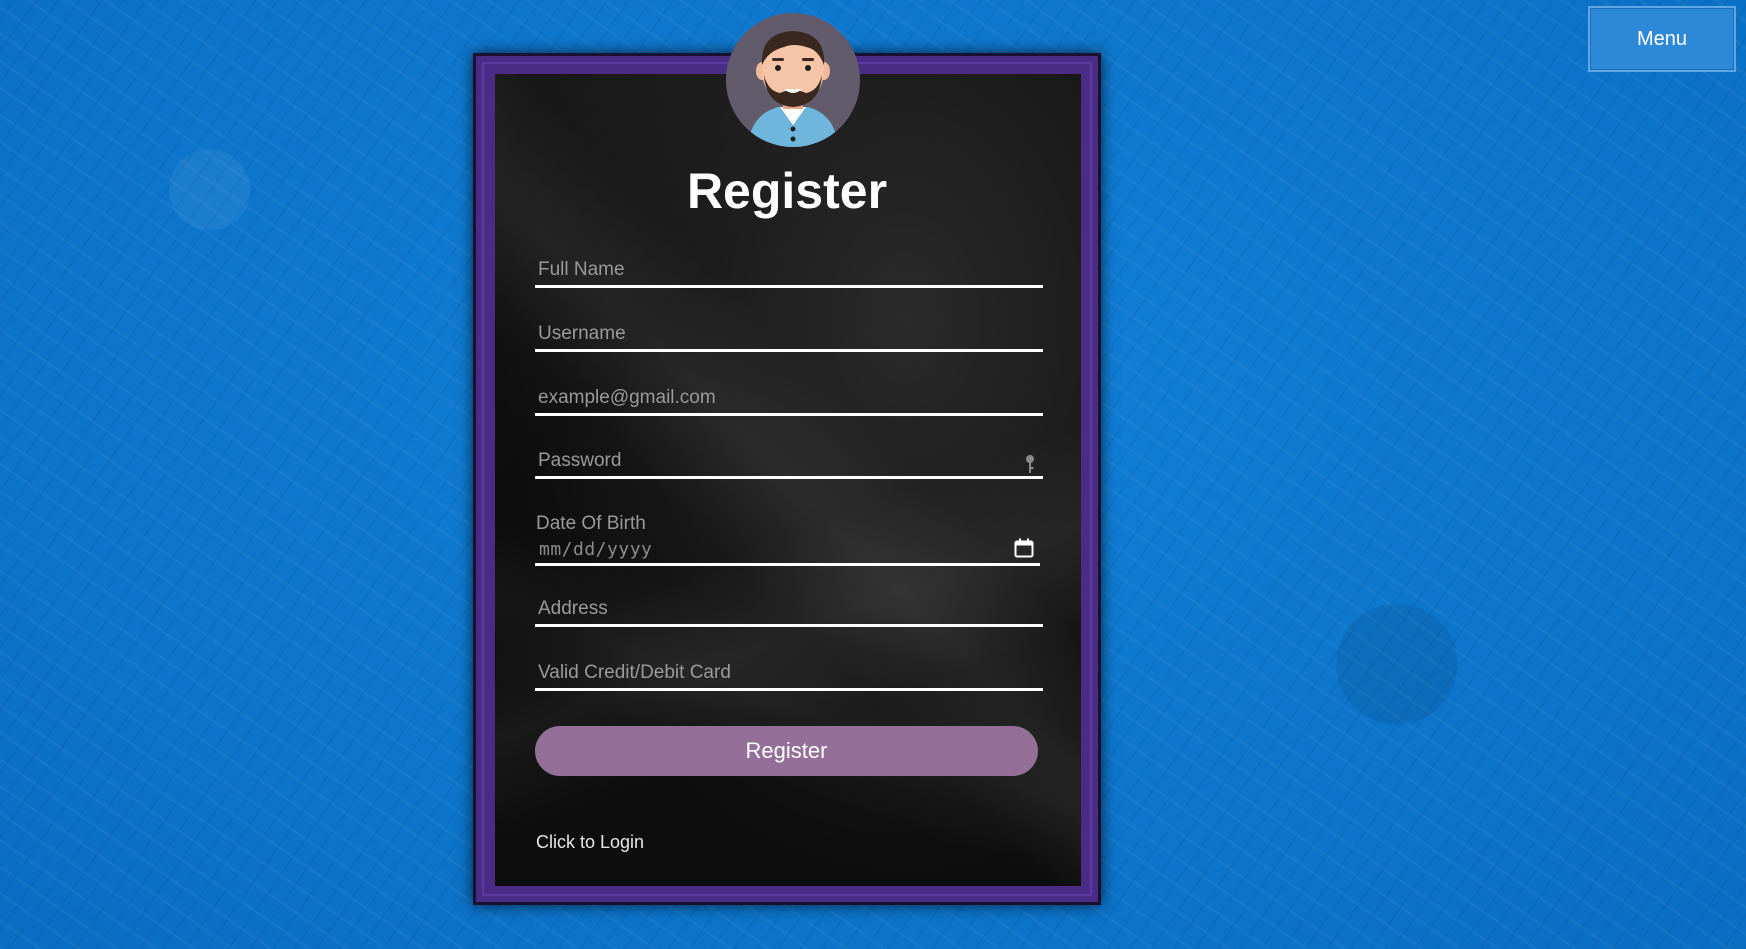 The width and height of the screenshot is (1746, 949). I want to click on username-input, so click(789, 333).